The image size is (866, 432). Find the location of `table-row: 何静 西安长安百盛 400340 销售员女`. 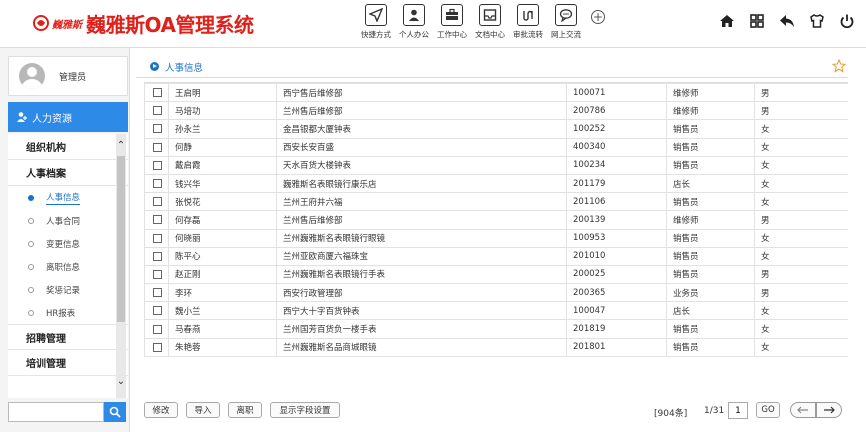

table-row: 何静 西安长安百盛 400340 销售员女 is located at coordinates (496, 147).